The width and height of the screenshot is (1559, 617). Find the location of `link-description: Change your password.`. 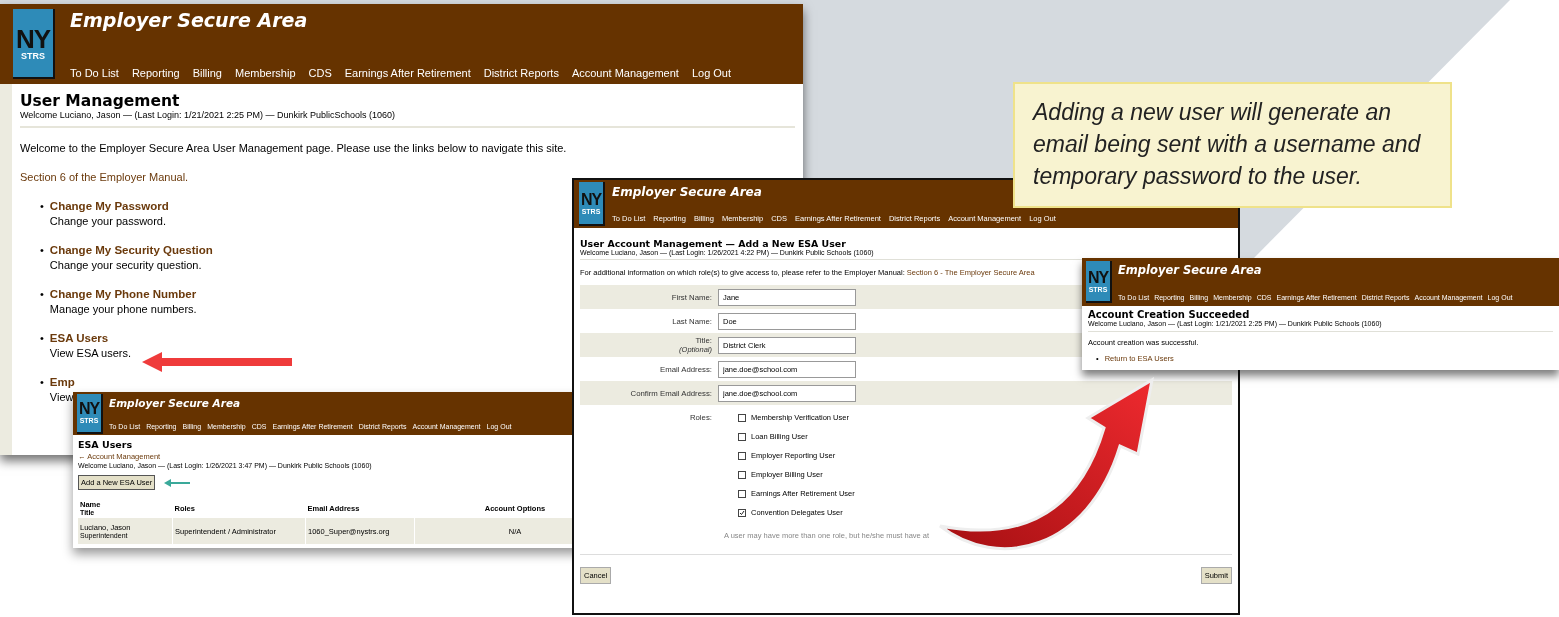

link-description: Change your password. is located at coordinates (108, 221).